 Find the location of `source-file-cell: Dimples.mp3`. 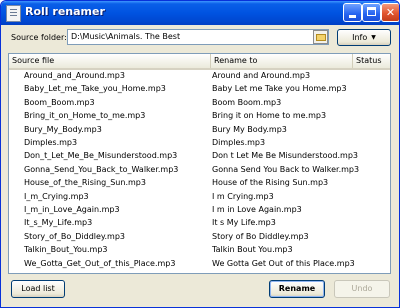

source-file-cell: Dimples.mp3 is located at coordinates (51, 142).